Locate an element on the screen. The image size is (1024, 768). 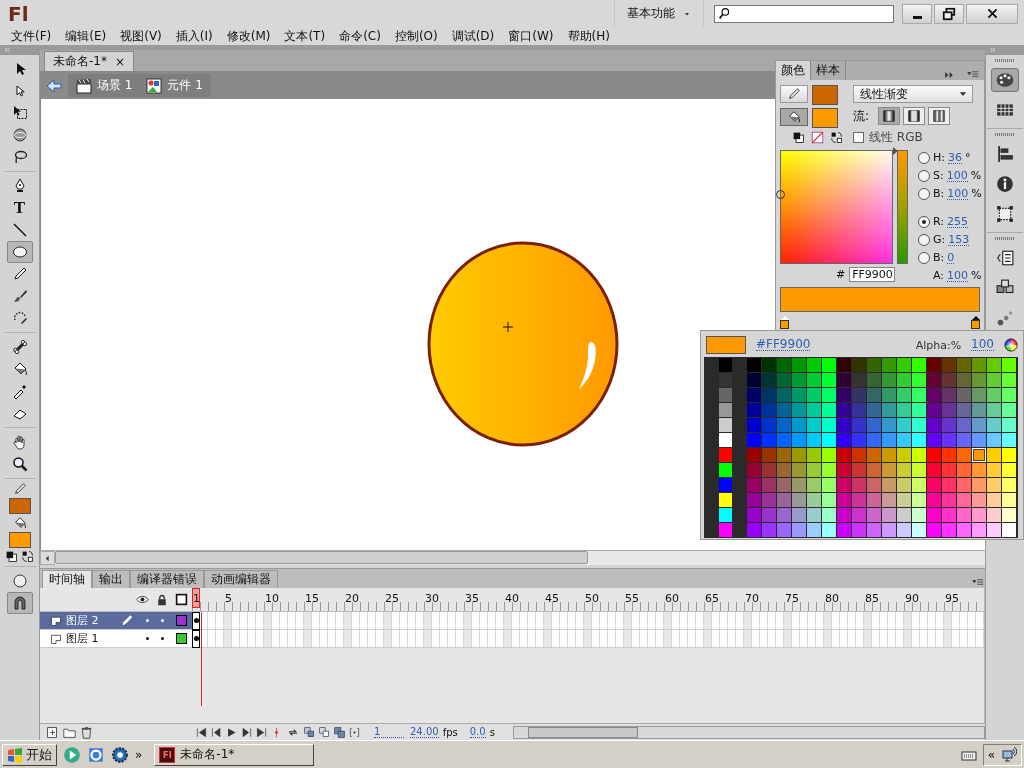
fps-unit: fps is located at coordinates (450, 732).